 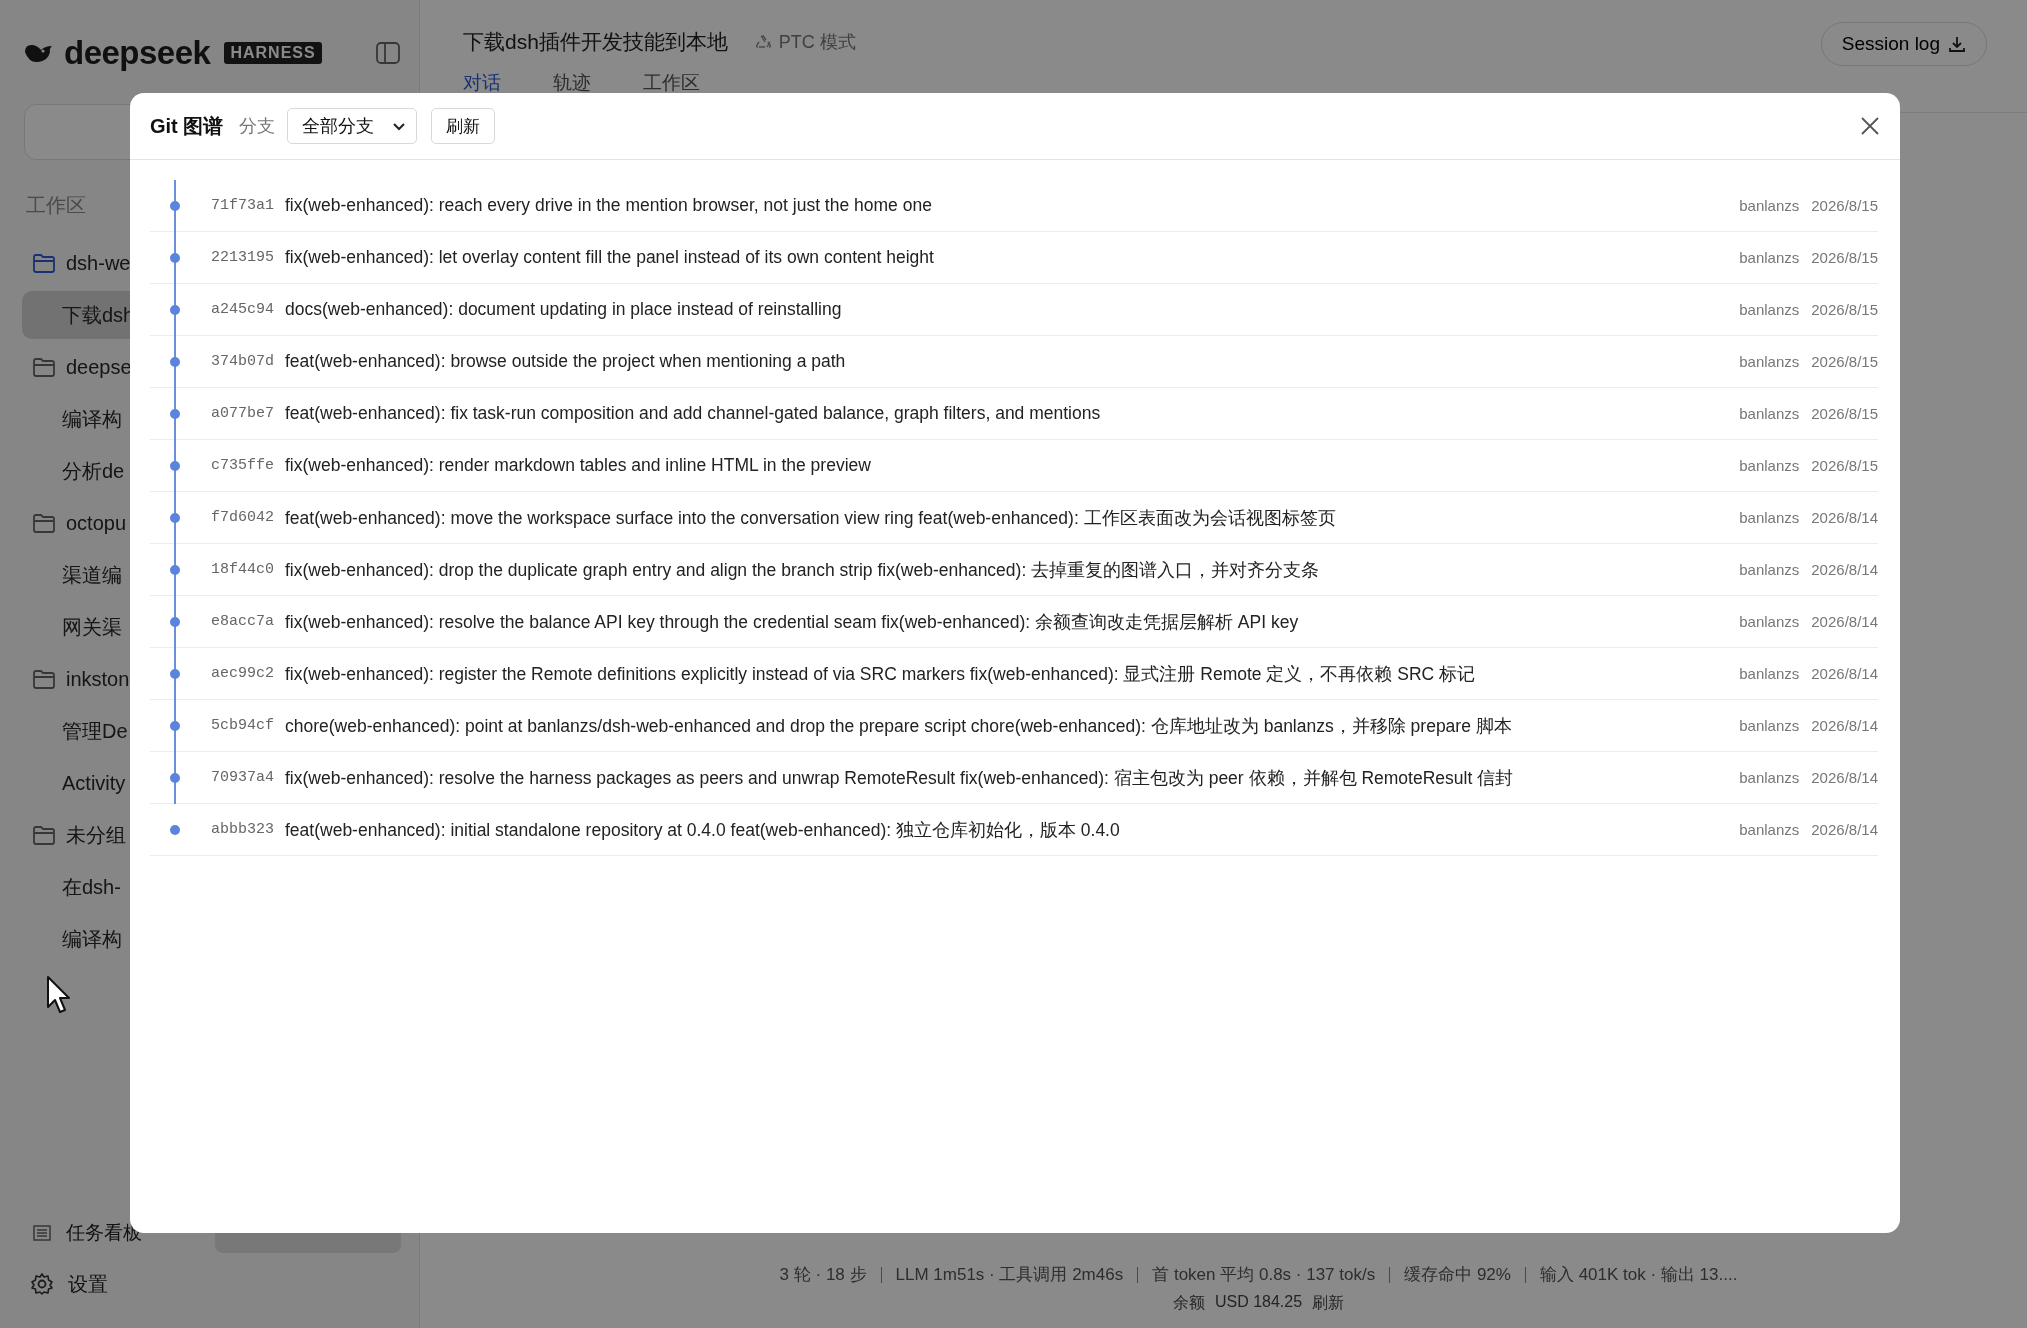 I want to click on folder-label: 未分组, so click(x=96, y=835).